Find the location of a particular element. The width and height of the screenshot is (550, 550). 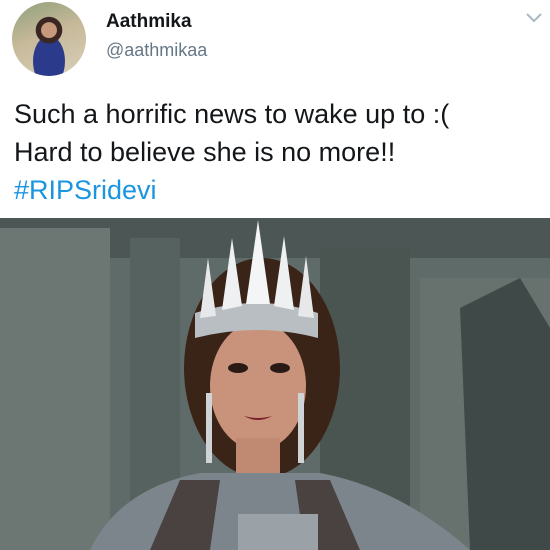

avatar is located at coordinates (49, 39).